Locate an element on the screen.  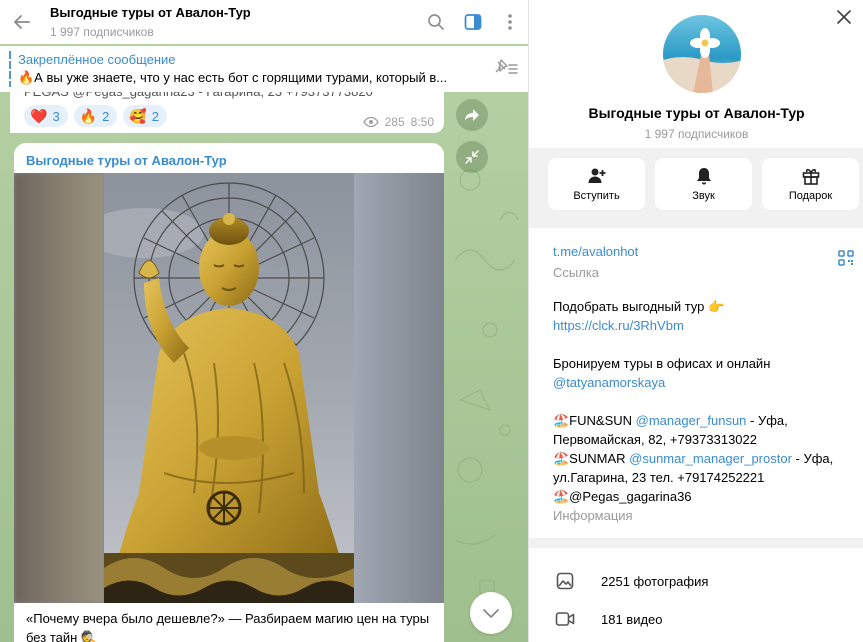
collapse-icon is located at coordinates (472, 157).